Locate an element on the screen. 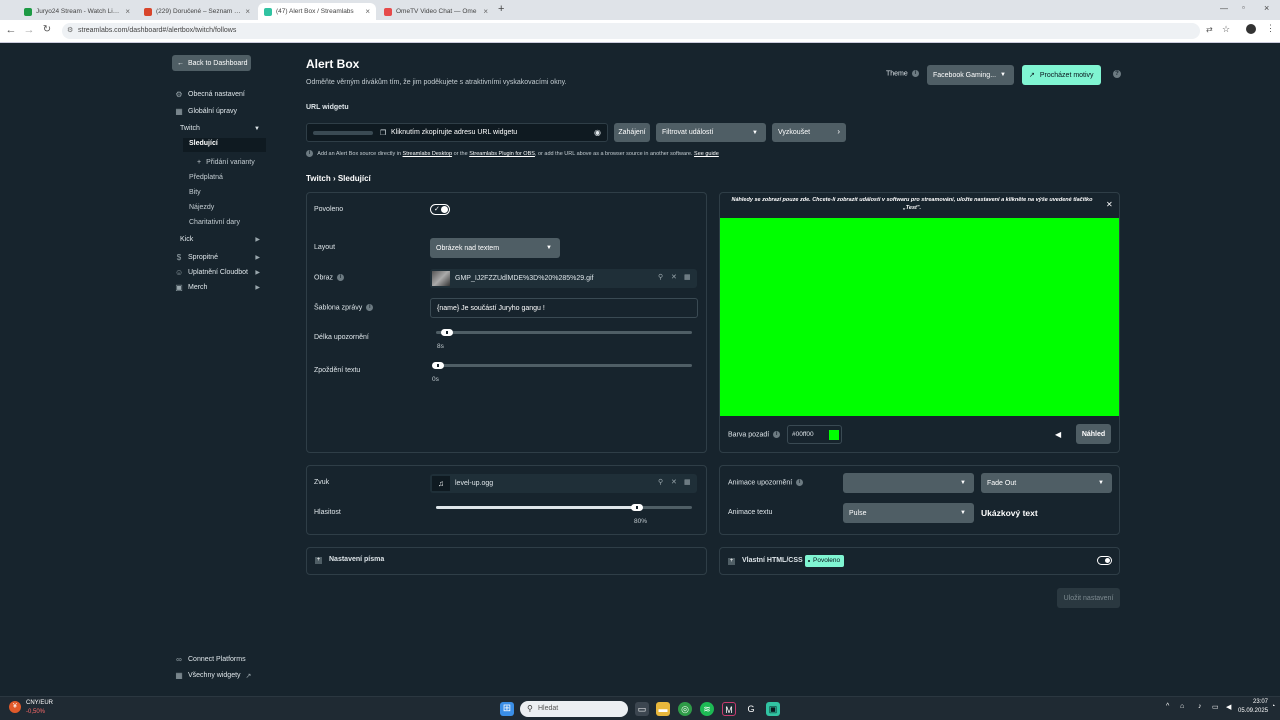 This screenshot has height=720, width=1280. color-swatch is located at coordinates (834, 435).